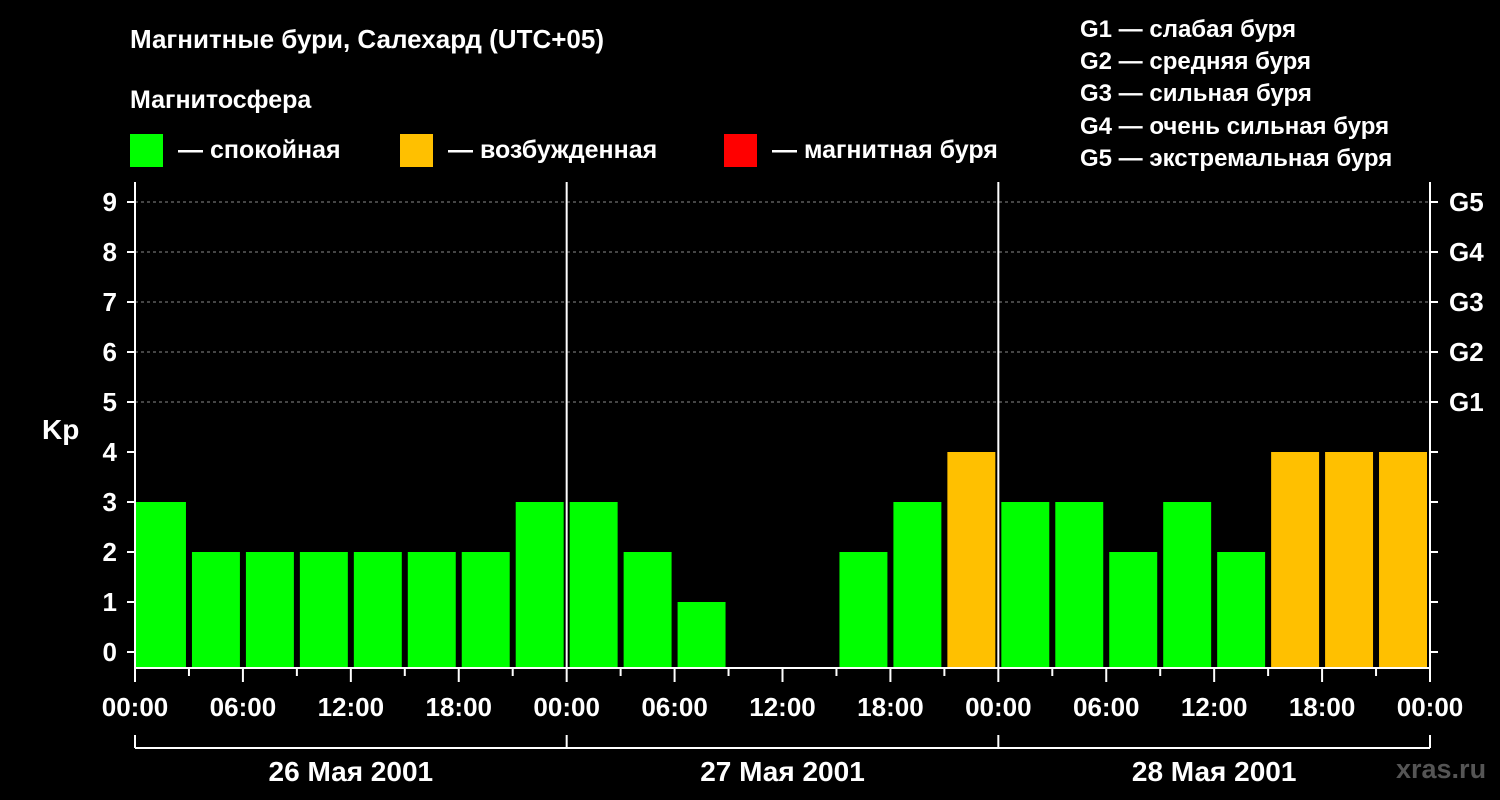  What do you see at coordinates (566, 707) in the screenshot?
I see `x-tick-label-4: 00:00` at bounding box center [566, 707].